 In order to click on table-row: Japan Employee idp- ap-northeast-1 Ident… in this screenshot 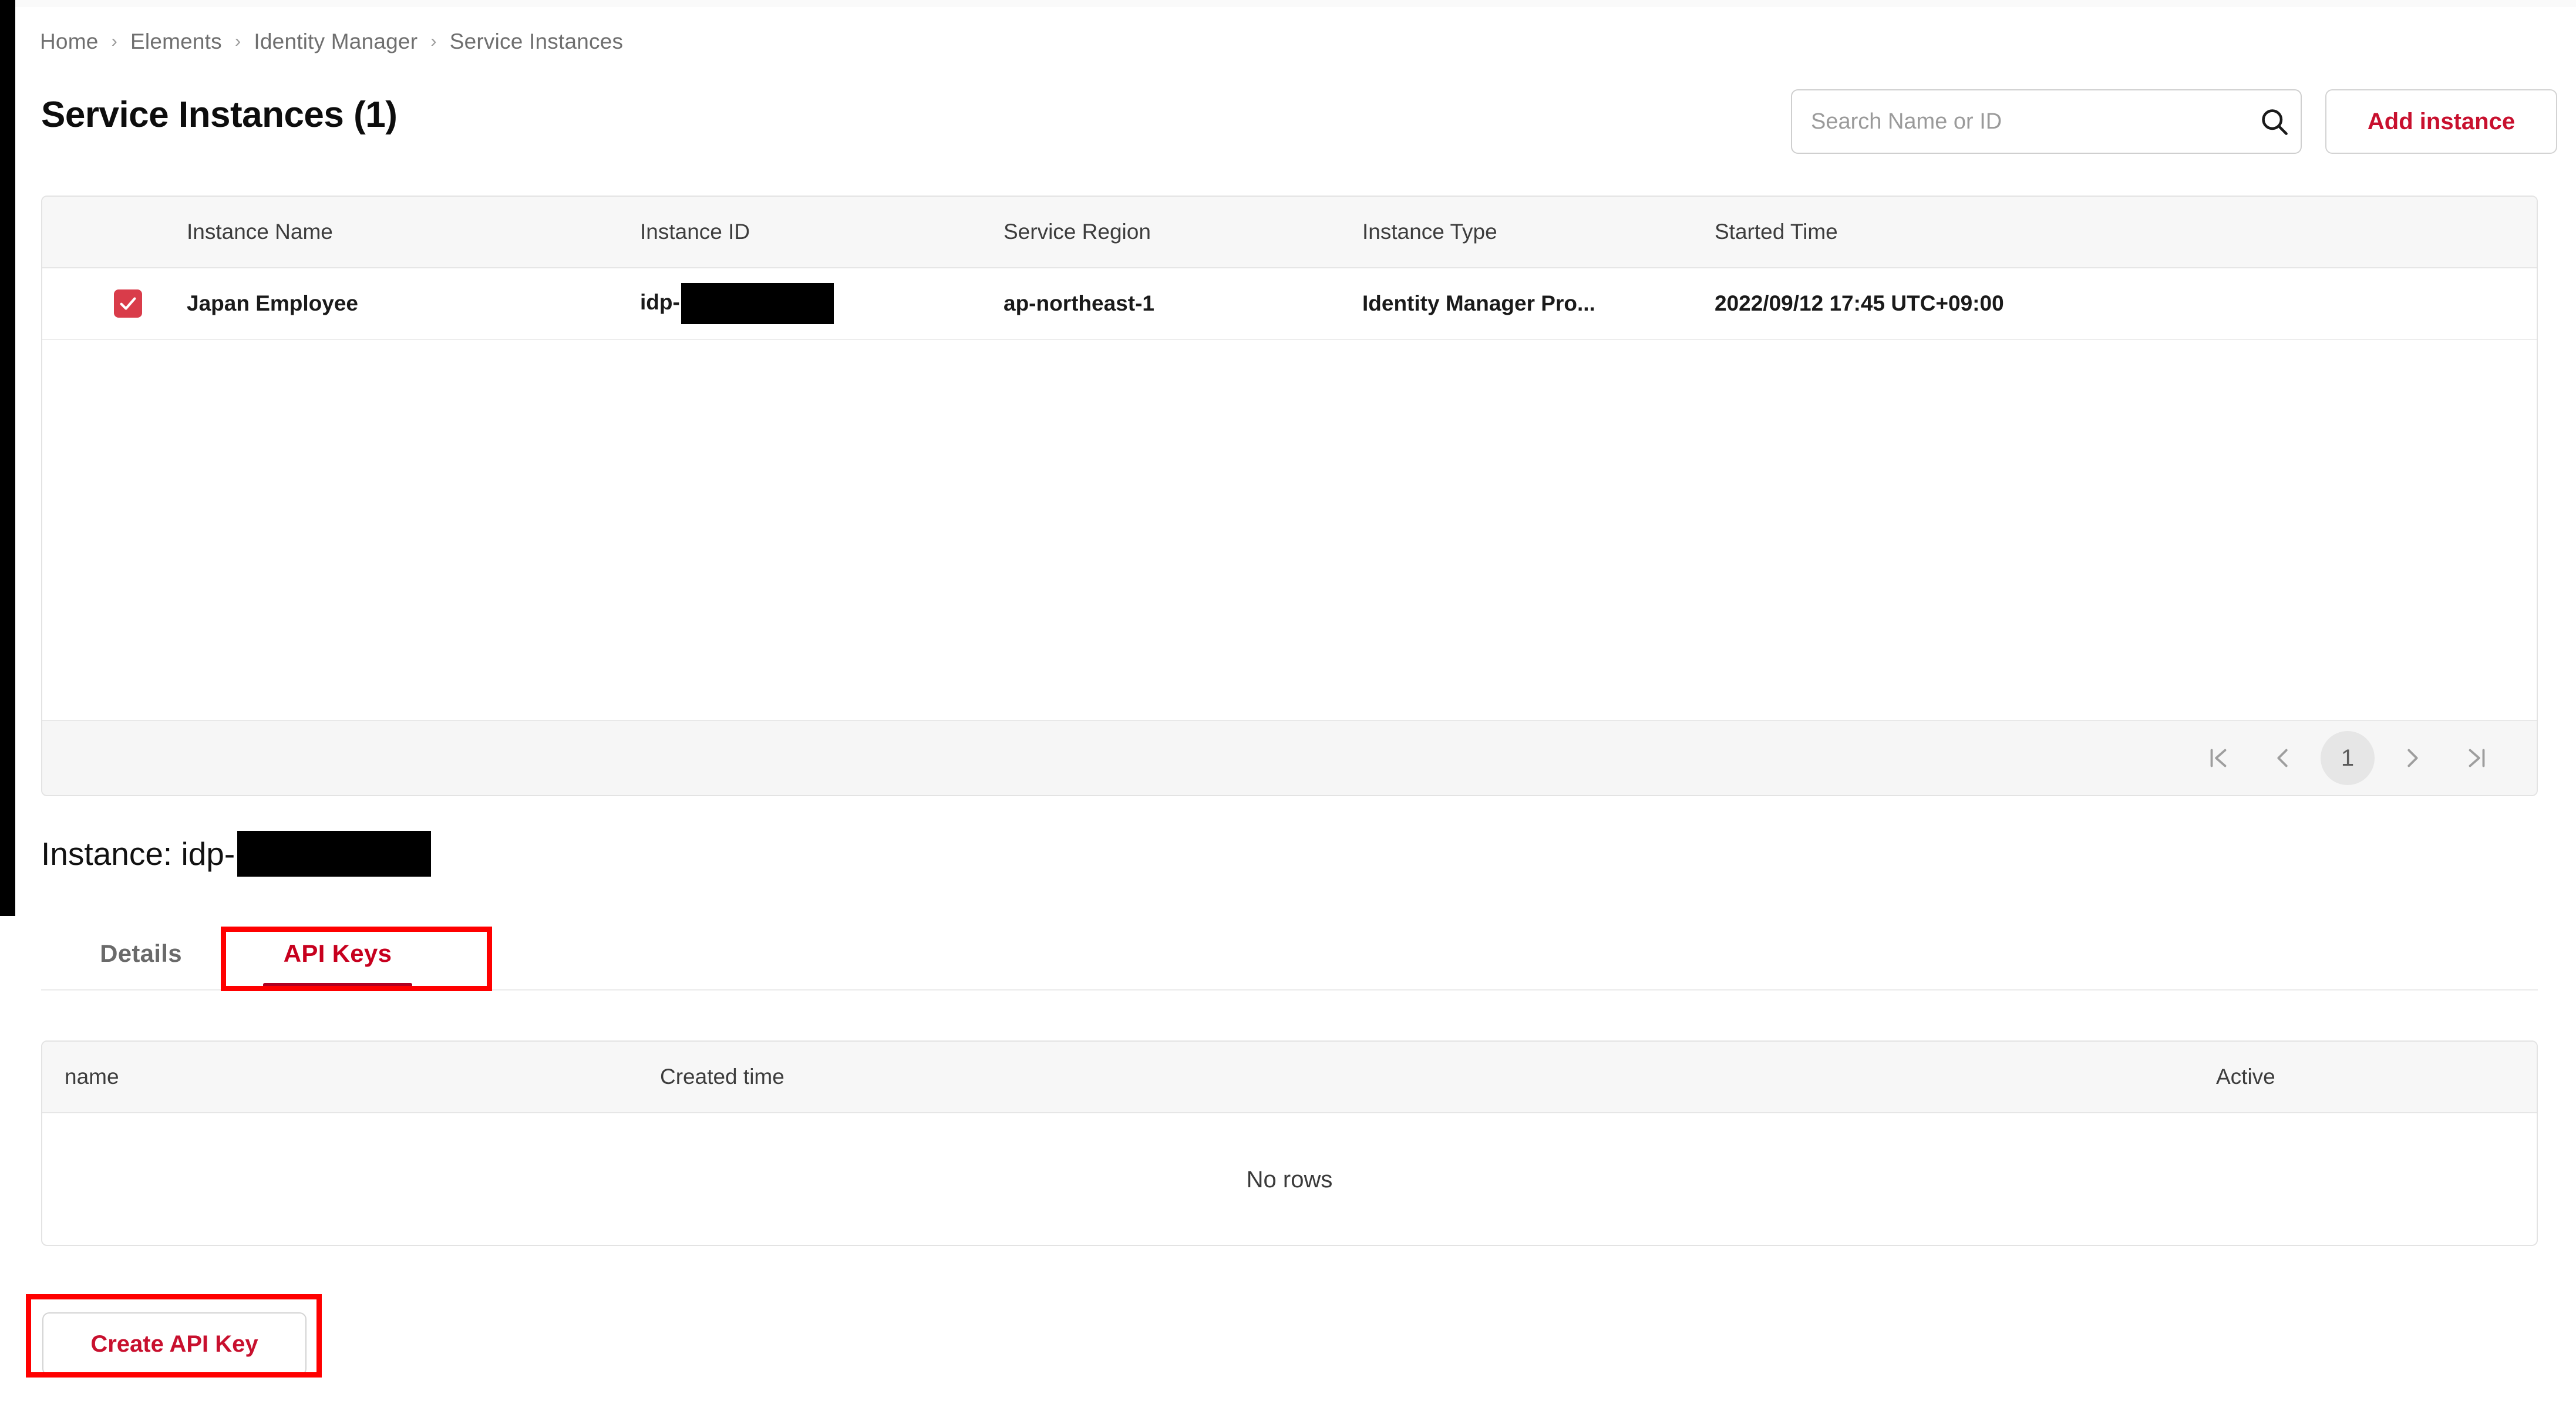, I will do `click(1289, 304)`.